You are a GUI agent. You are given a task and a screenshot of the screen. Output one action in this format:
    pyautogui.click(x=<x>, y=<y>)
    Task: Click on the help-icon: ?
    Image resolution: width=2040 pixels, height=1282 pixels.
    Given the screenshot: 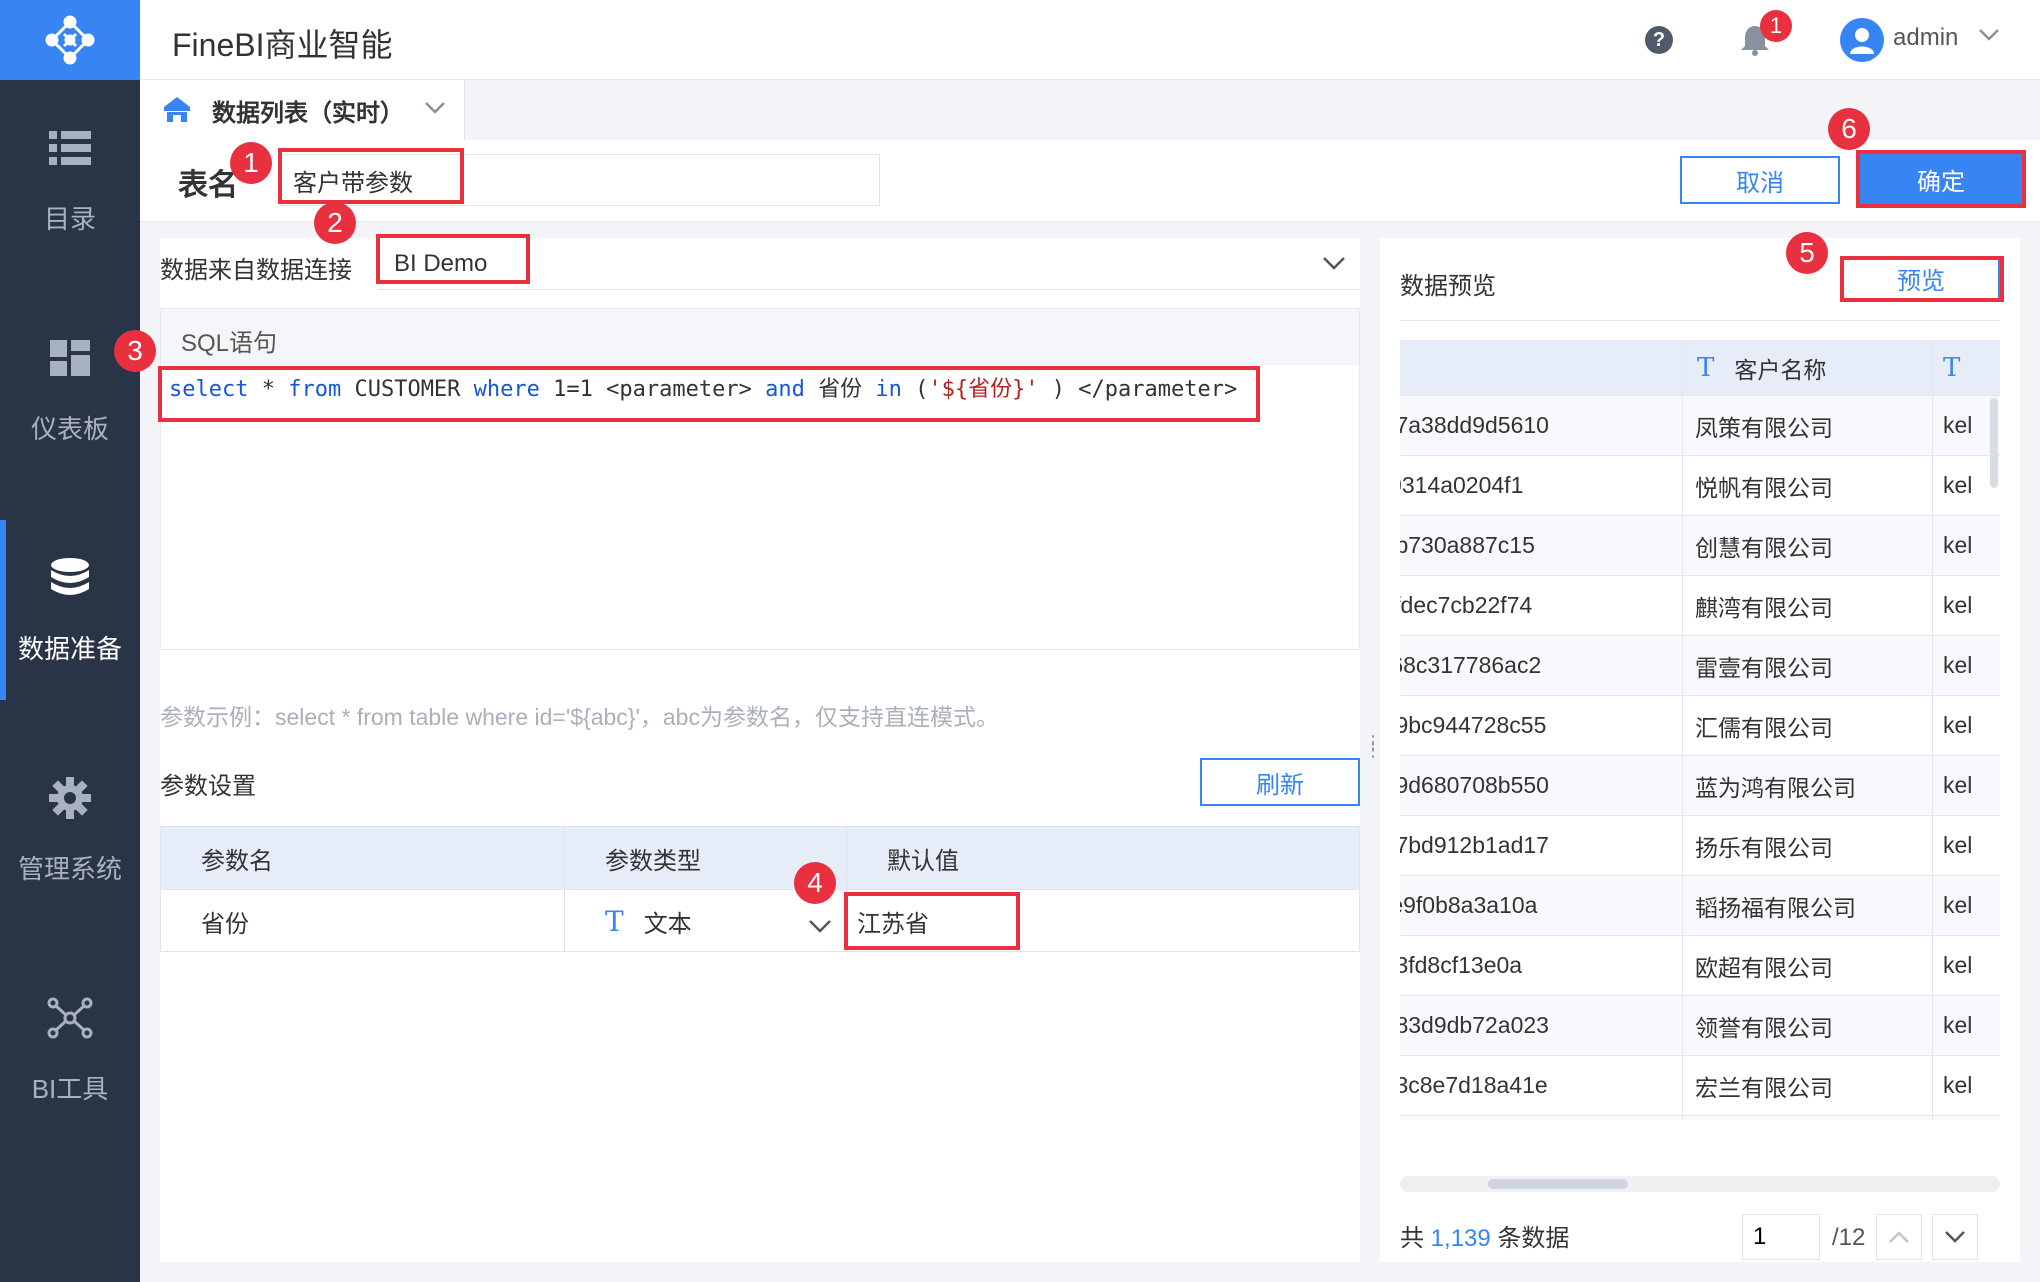 What is the action you would take?
    pyautogui.click(x=1659, y=40)
    